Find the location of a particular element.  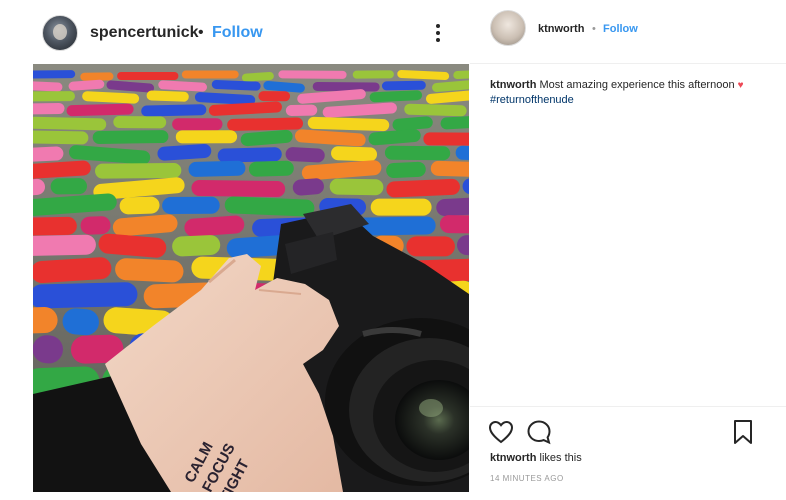

avatar-face is located at coordinates (60, 32).